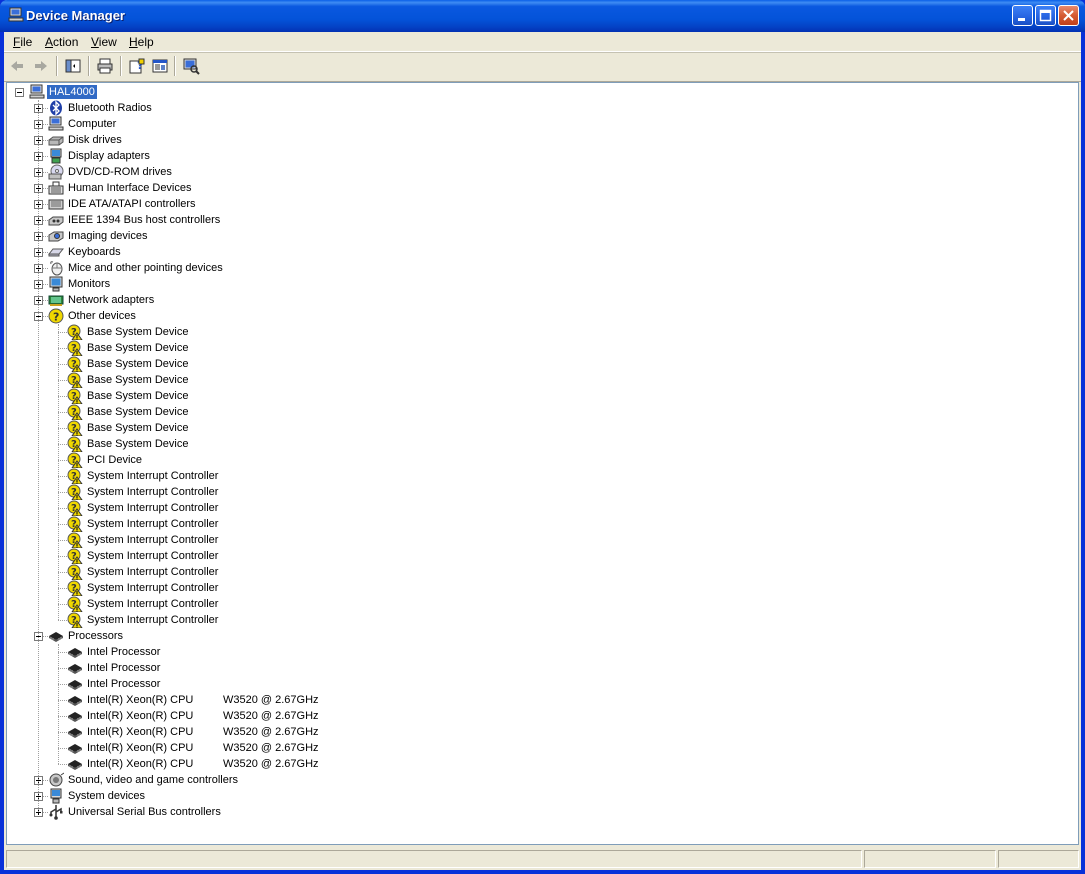  Describe the element at coordinates (191, 66) in the screenshot. I see `scan-hardware-icon` at that location.